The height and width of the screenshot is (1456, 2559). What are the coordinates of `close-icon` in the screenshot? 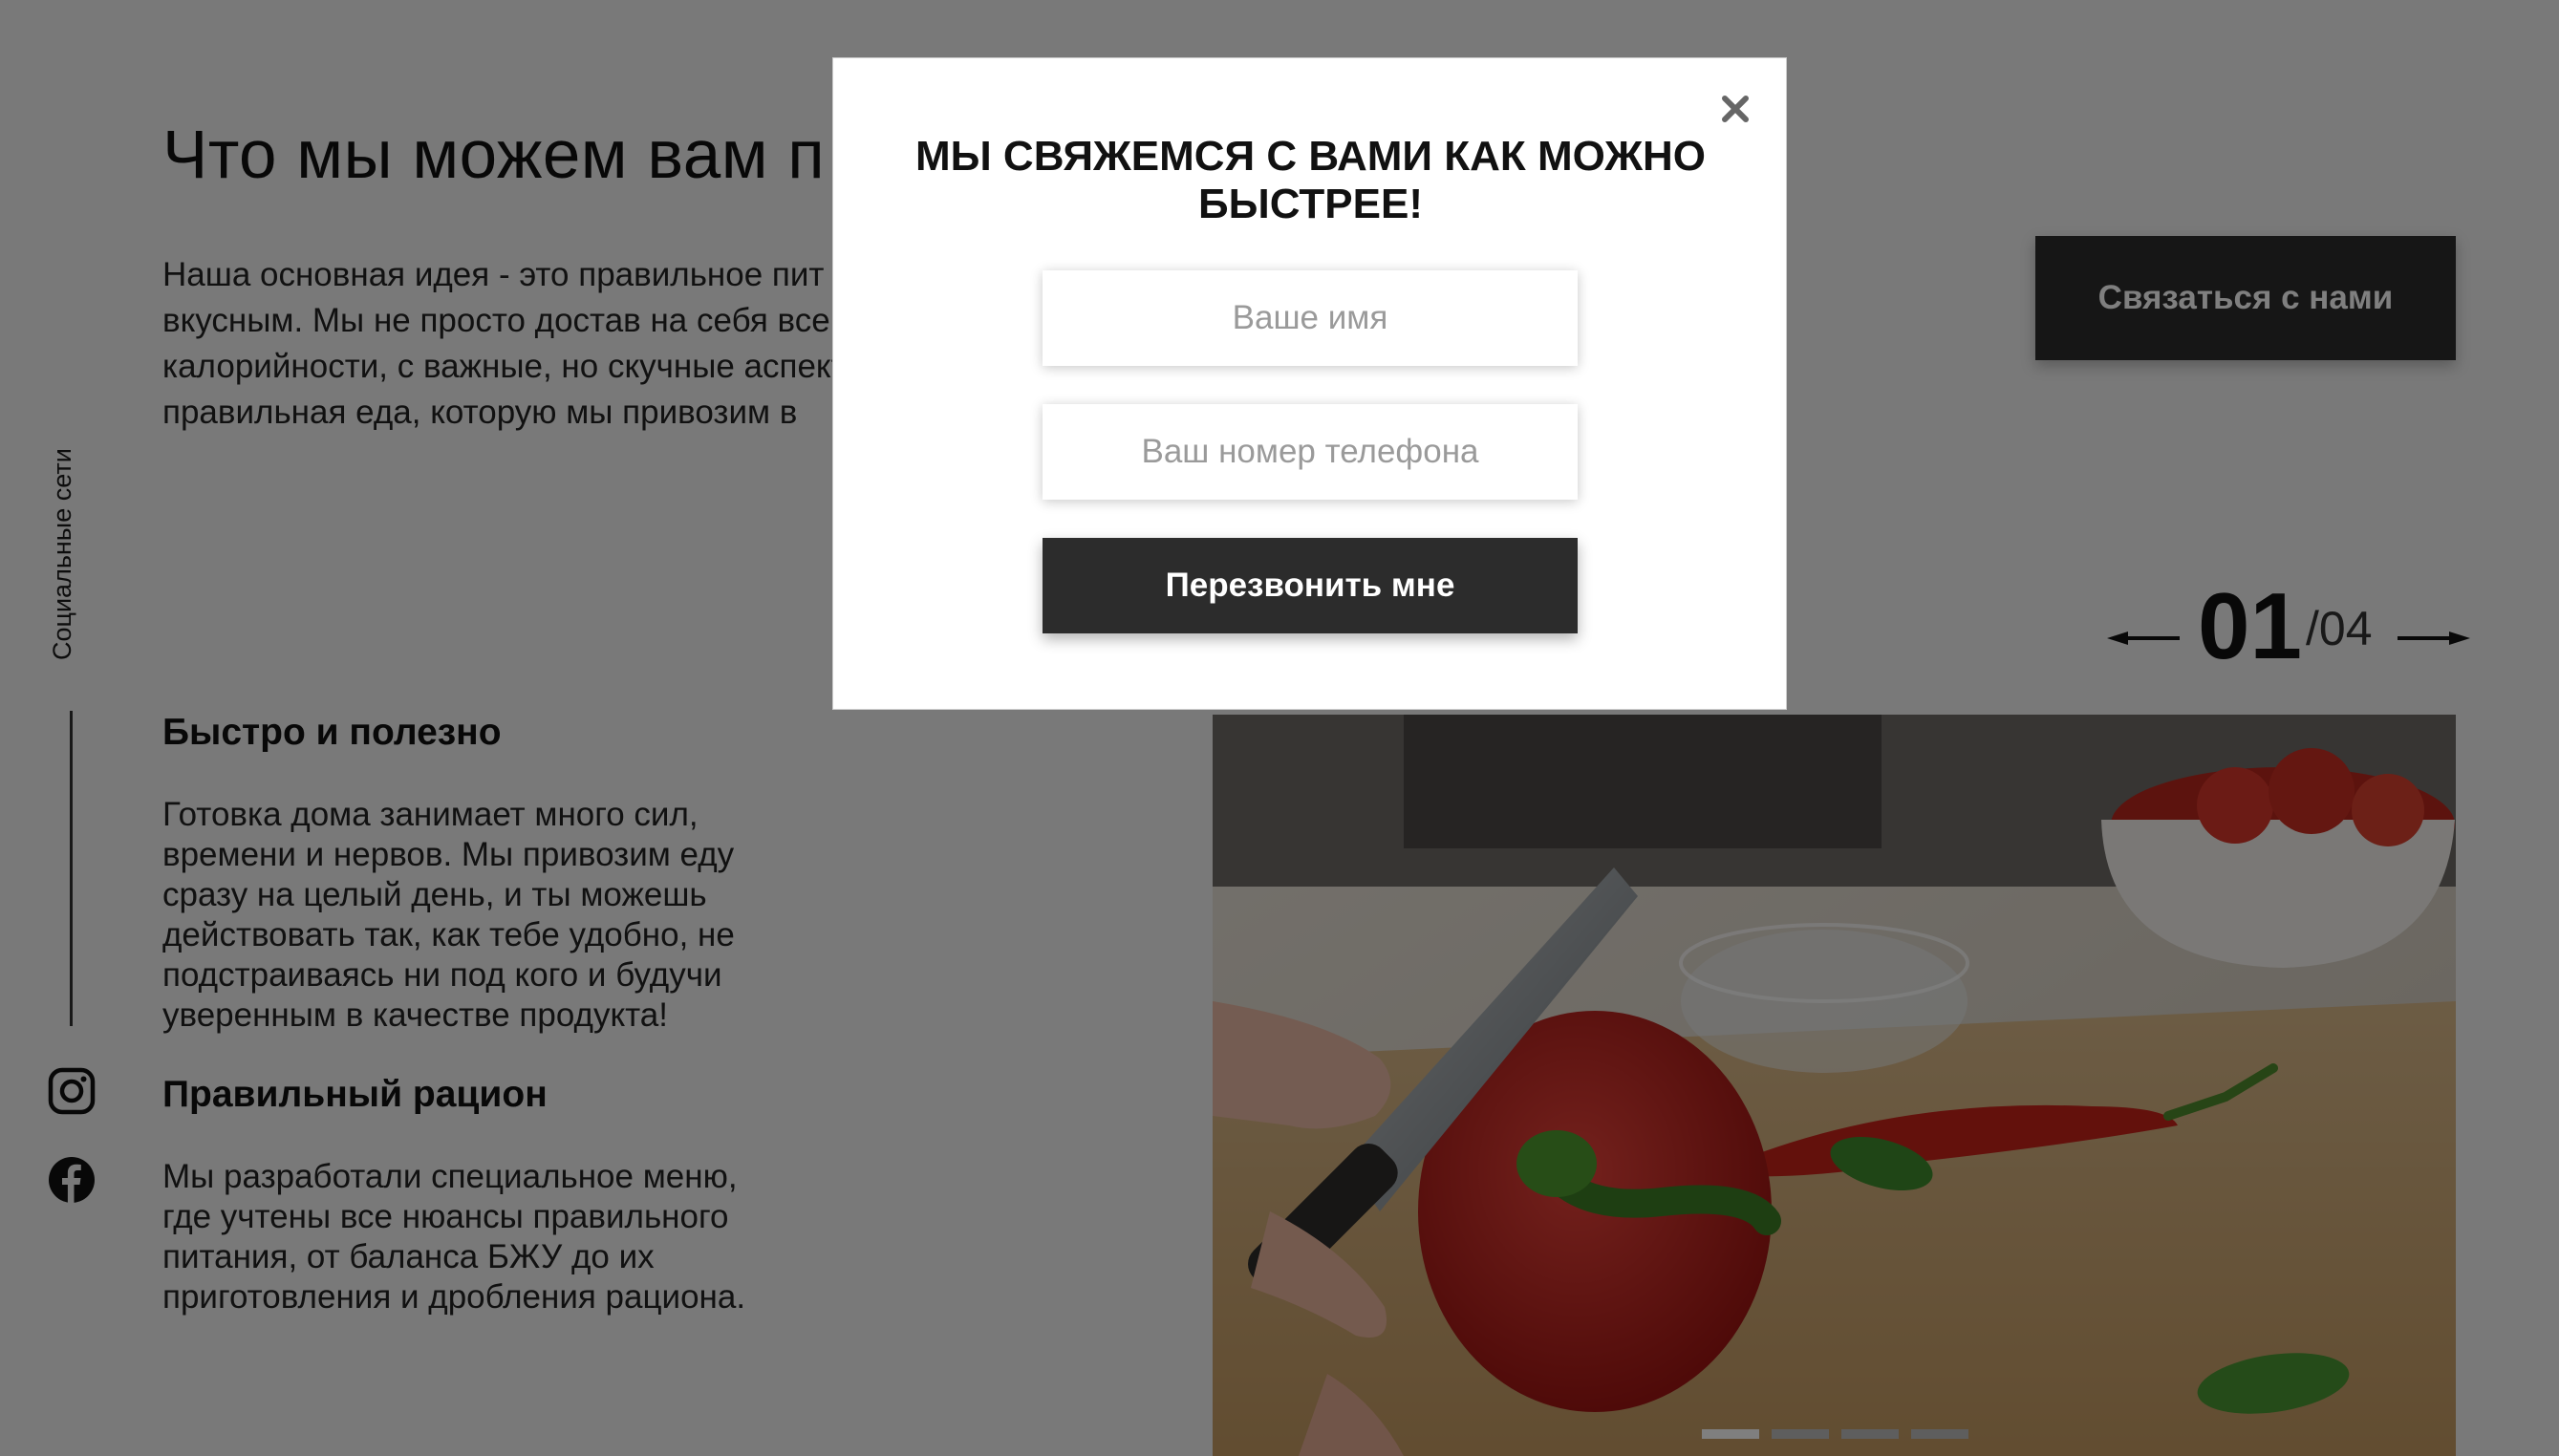 It's located at (1735, 109).